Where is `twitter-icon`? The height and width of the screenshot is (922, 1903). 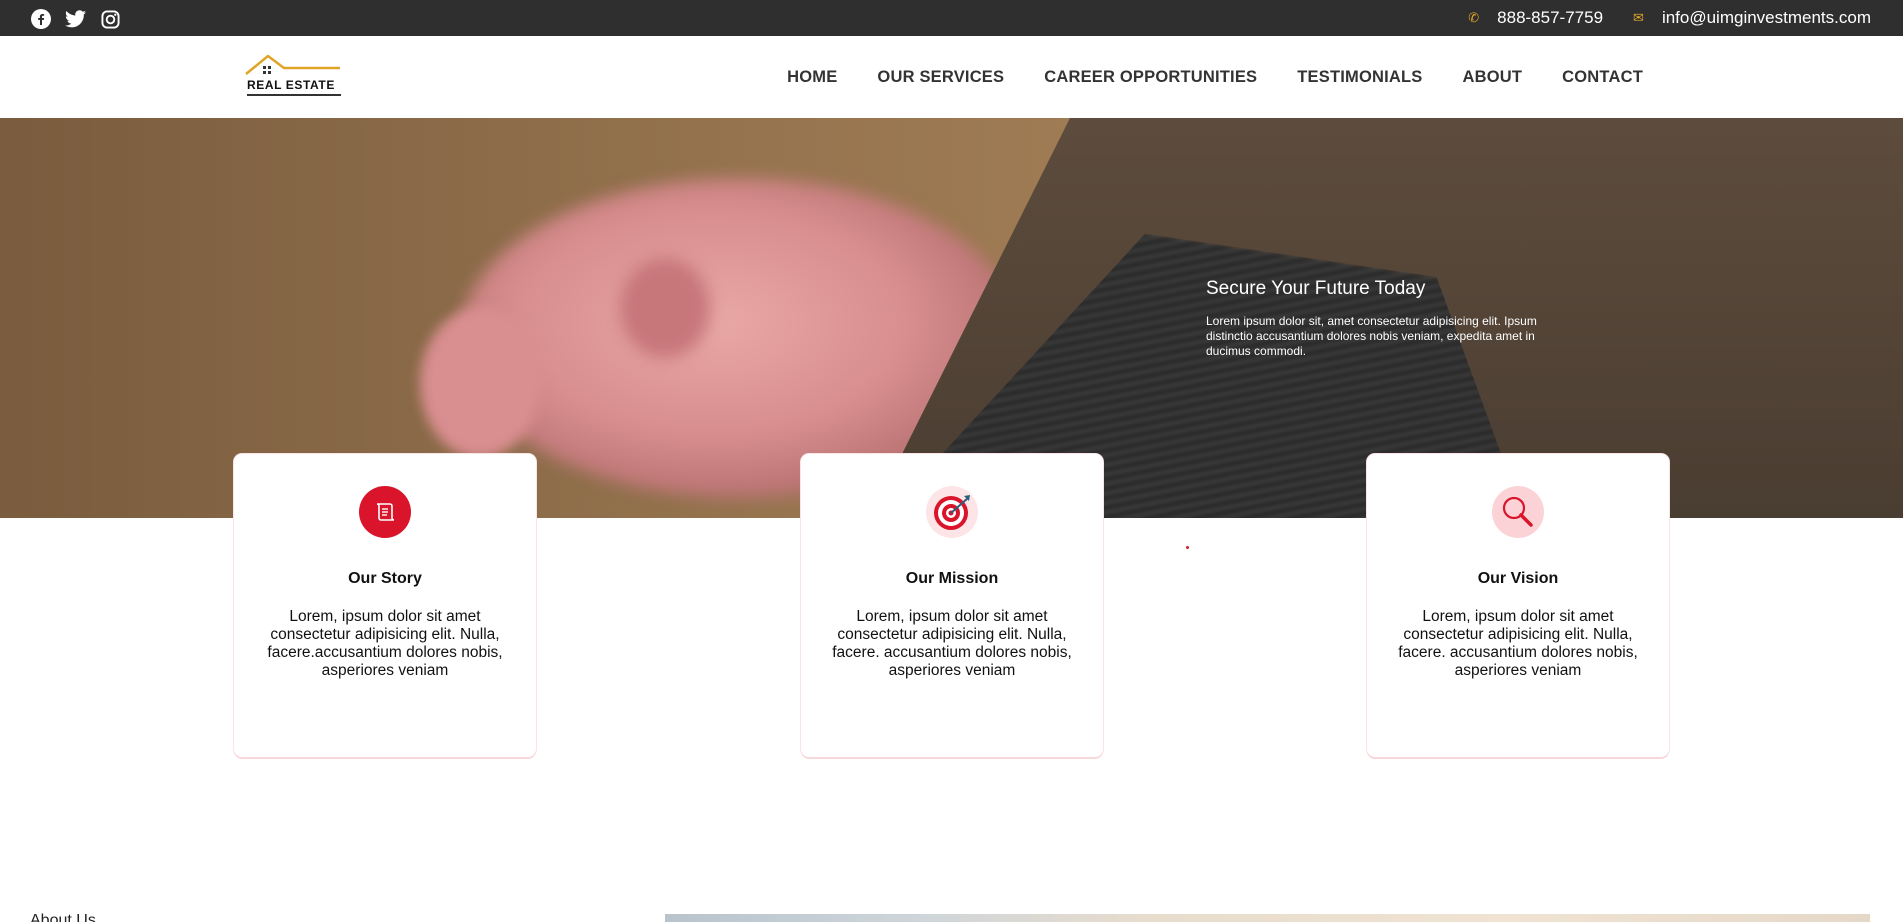
twitter-icon is located at coordinates (75, 19).